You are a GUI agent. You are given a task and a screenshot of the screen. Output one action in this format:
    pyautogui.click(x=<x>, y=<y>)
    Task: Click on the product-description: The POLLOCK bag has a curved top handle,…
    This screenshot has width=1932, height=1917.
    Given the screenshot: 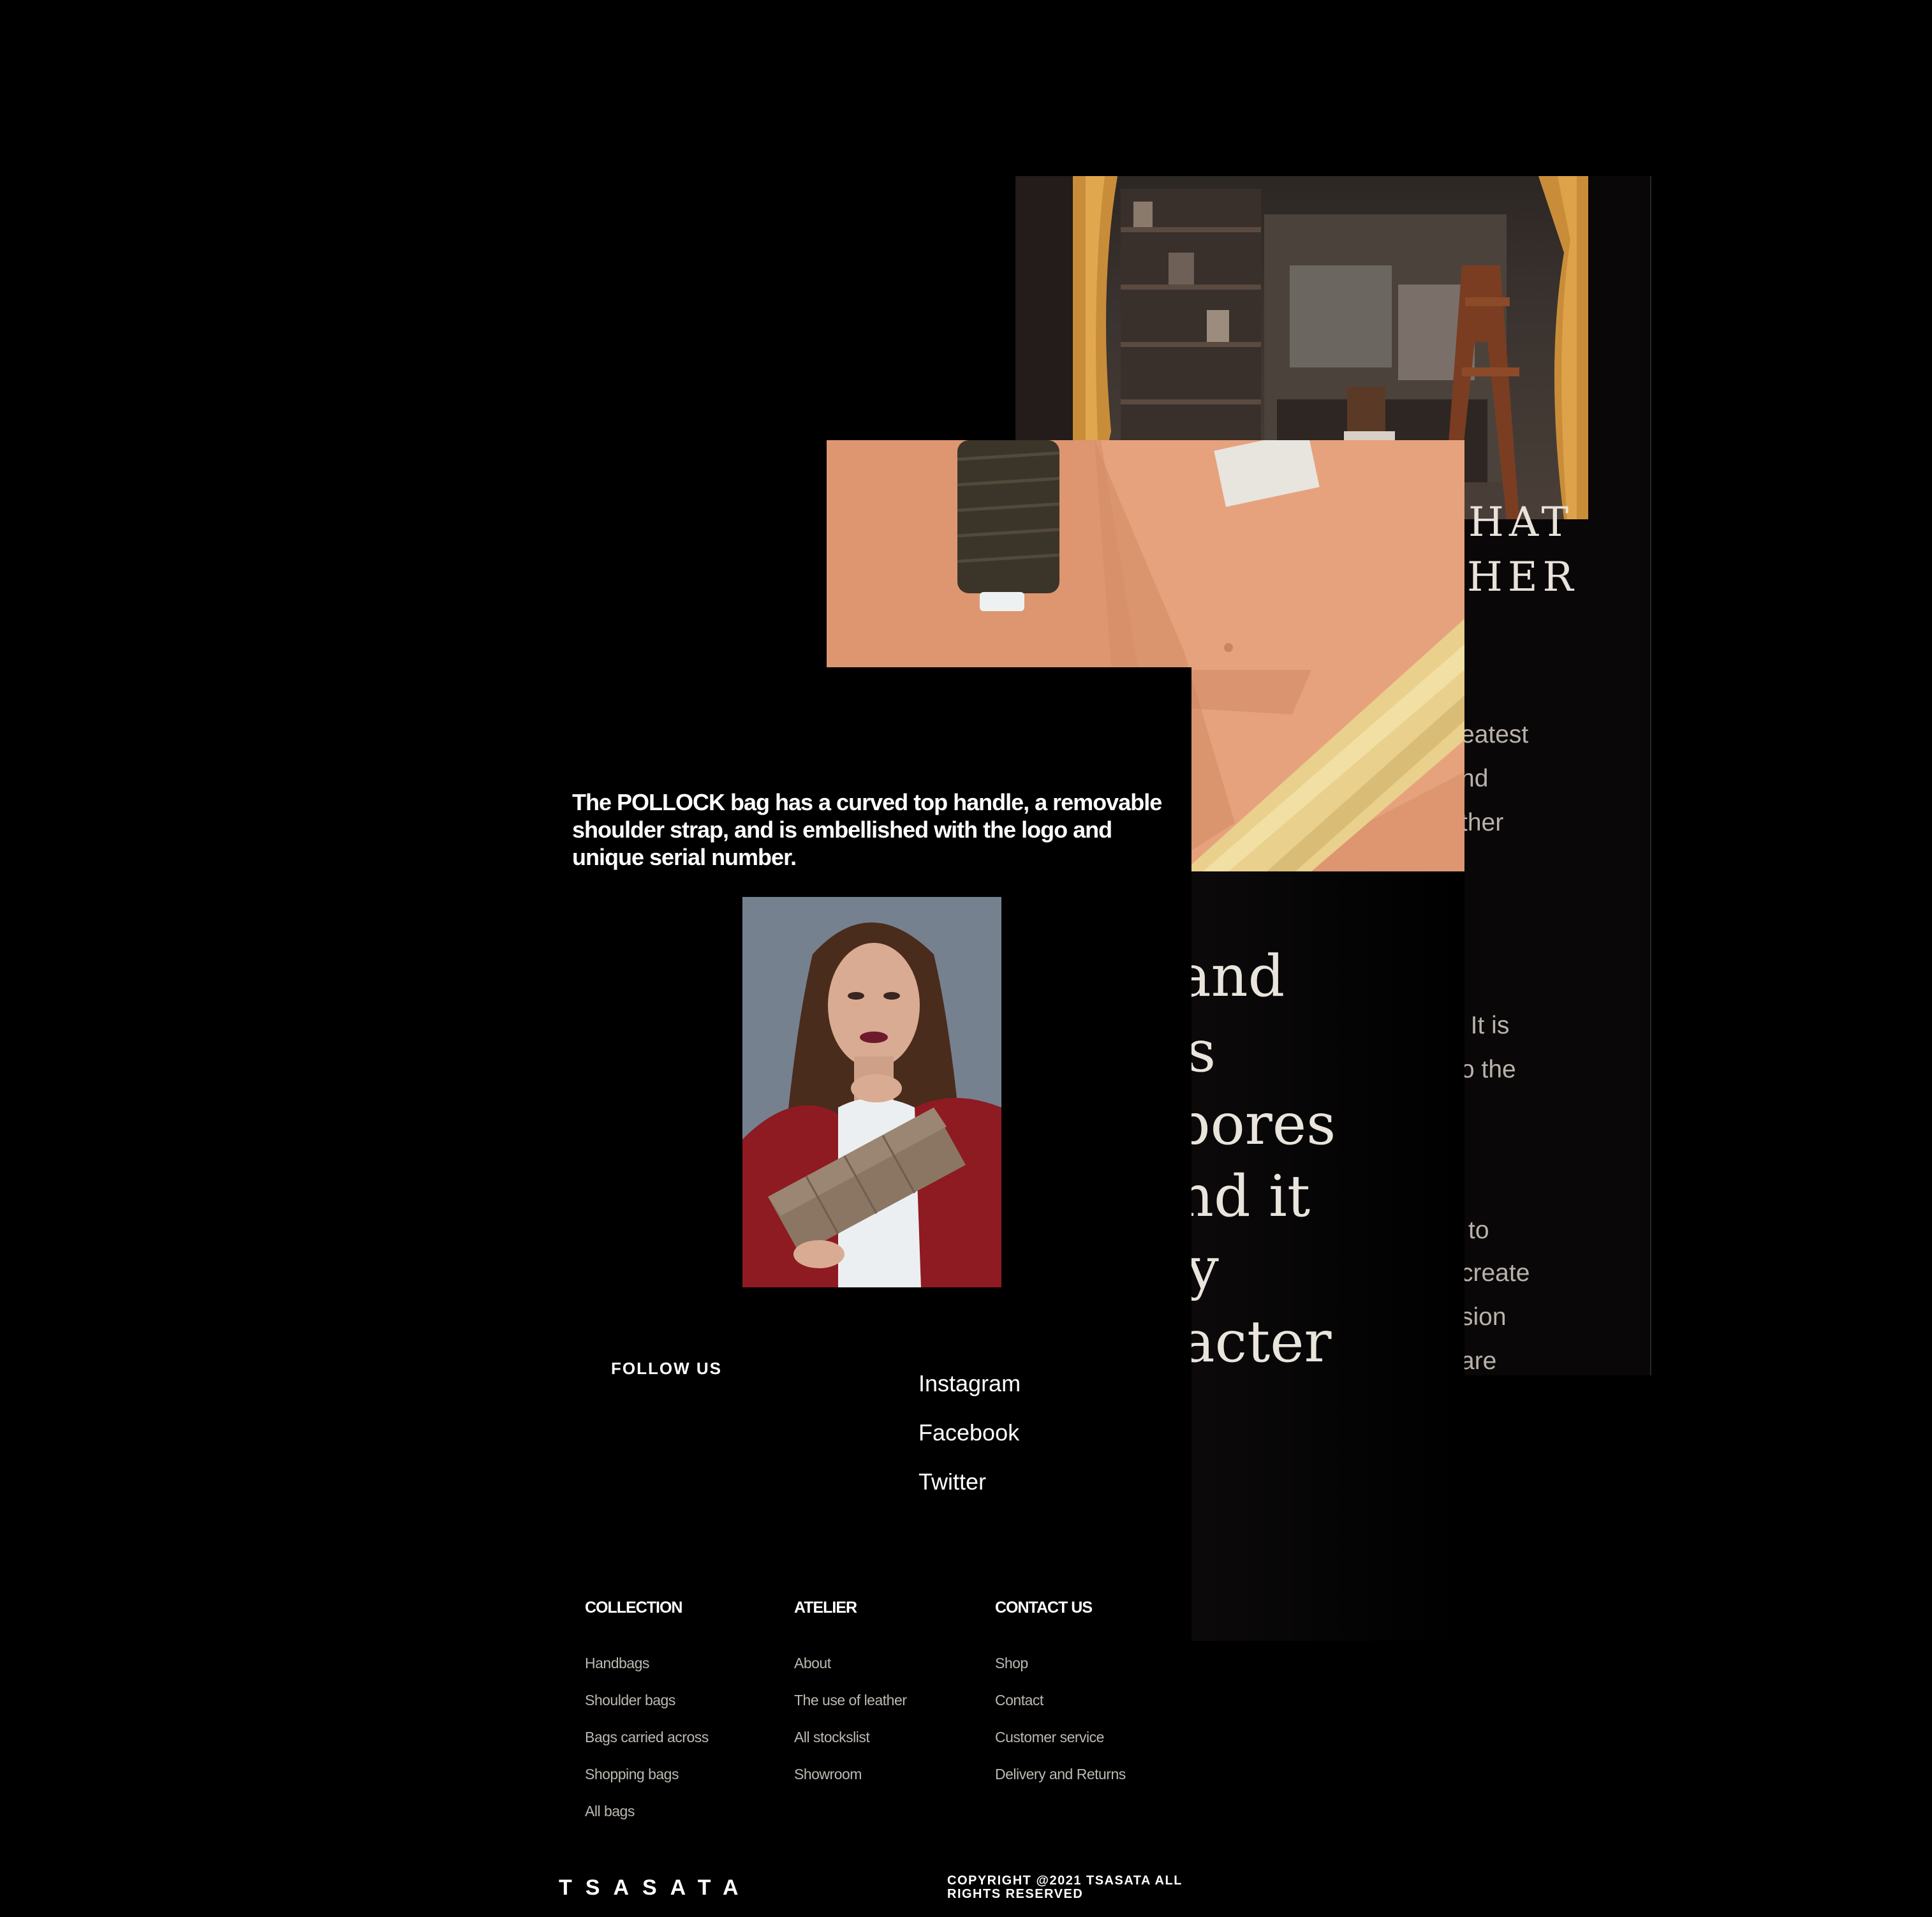 What is the action you would take?
    pyautogui.click(x=867, y=830)
    